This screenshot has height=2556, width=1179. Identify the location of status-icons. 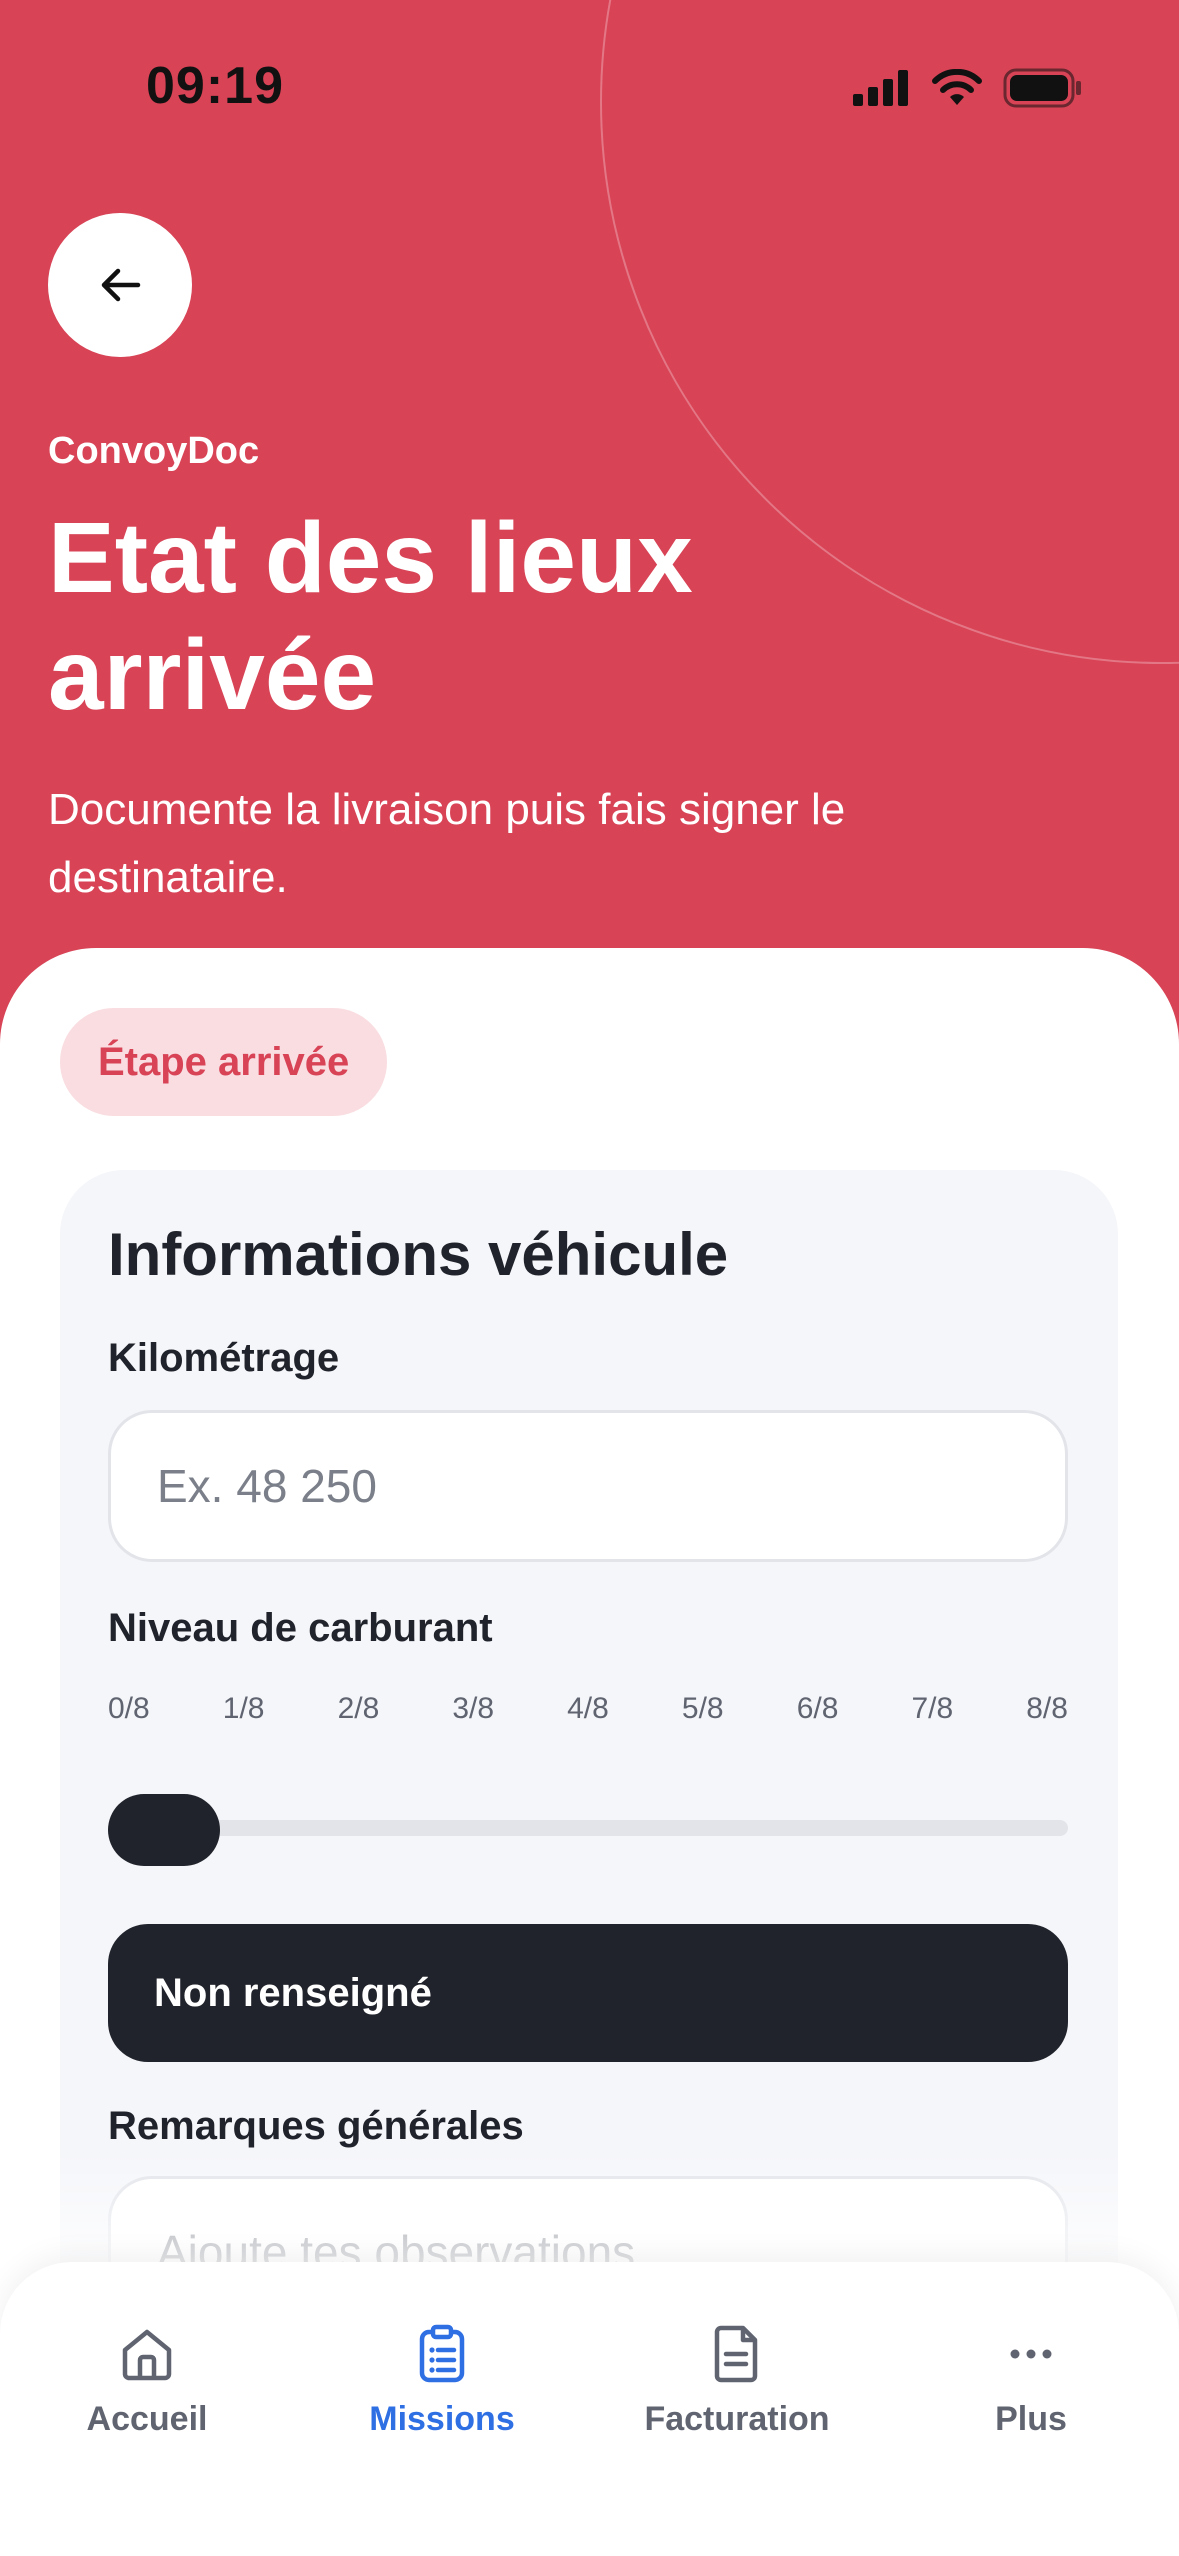
(968, 88).